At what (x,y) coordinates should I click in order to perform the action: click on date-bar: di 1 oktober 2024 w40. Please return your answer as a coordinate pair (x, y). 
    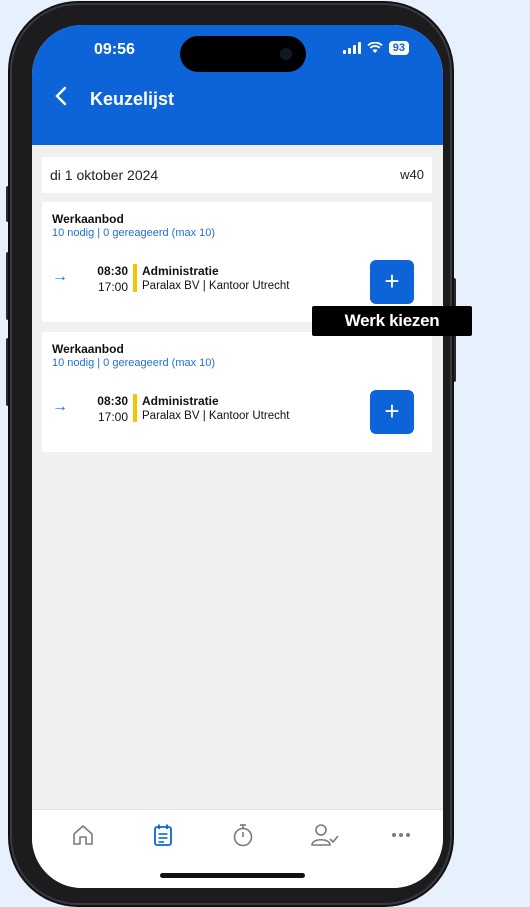
    Looking at the image, I should click on (237, 175).